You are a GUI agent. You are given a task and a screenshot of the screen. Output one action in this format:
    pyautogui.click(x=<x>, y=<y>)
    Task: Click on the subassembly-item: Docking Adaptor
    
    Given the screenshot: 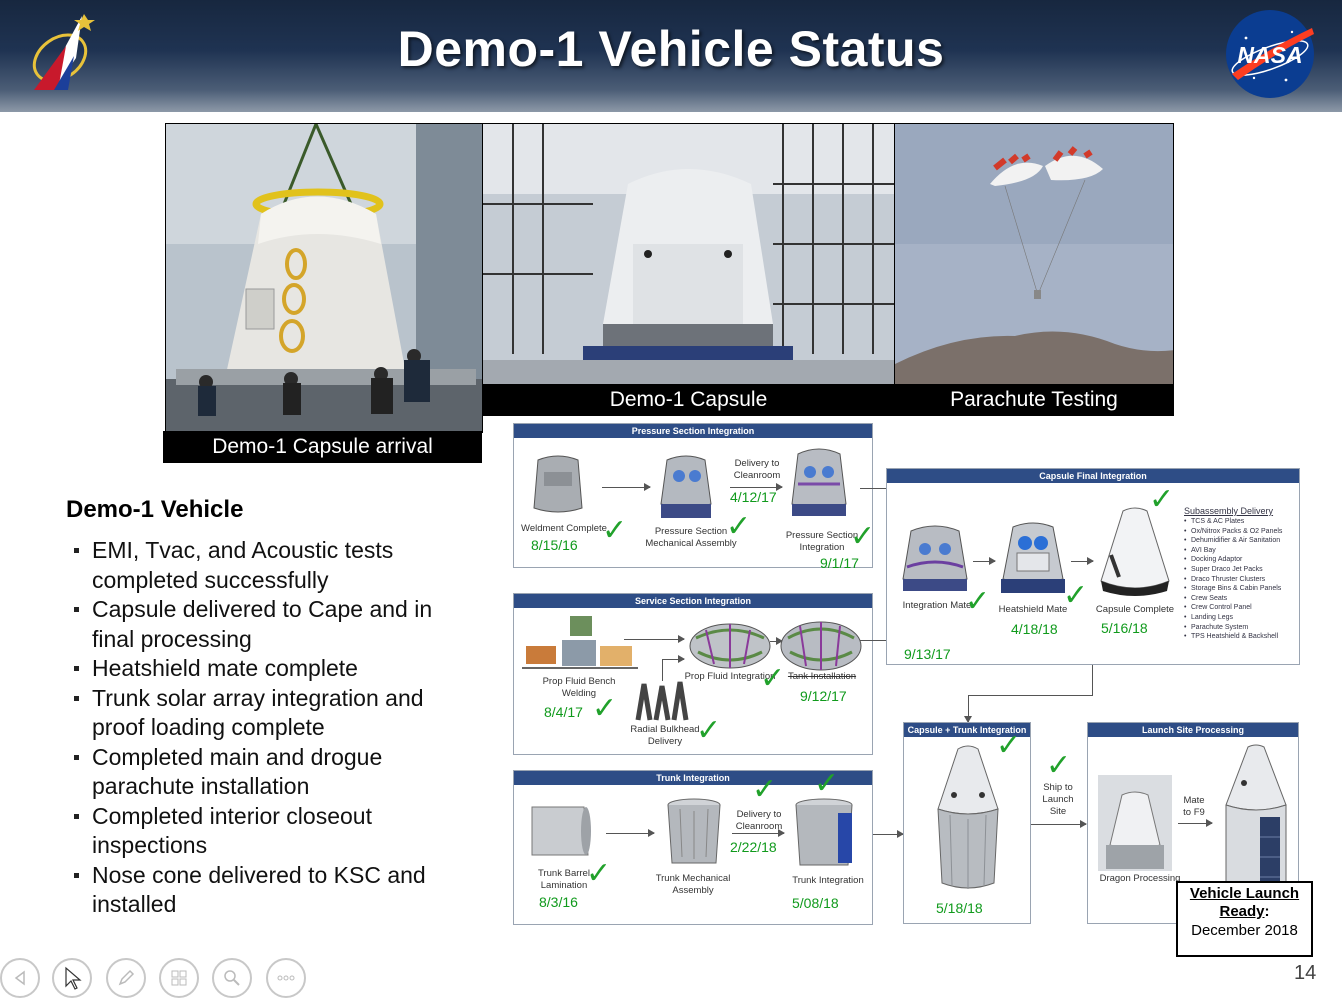 What is the action you would take?
    pyautogui.click(x=1240, y=560)
    